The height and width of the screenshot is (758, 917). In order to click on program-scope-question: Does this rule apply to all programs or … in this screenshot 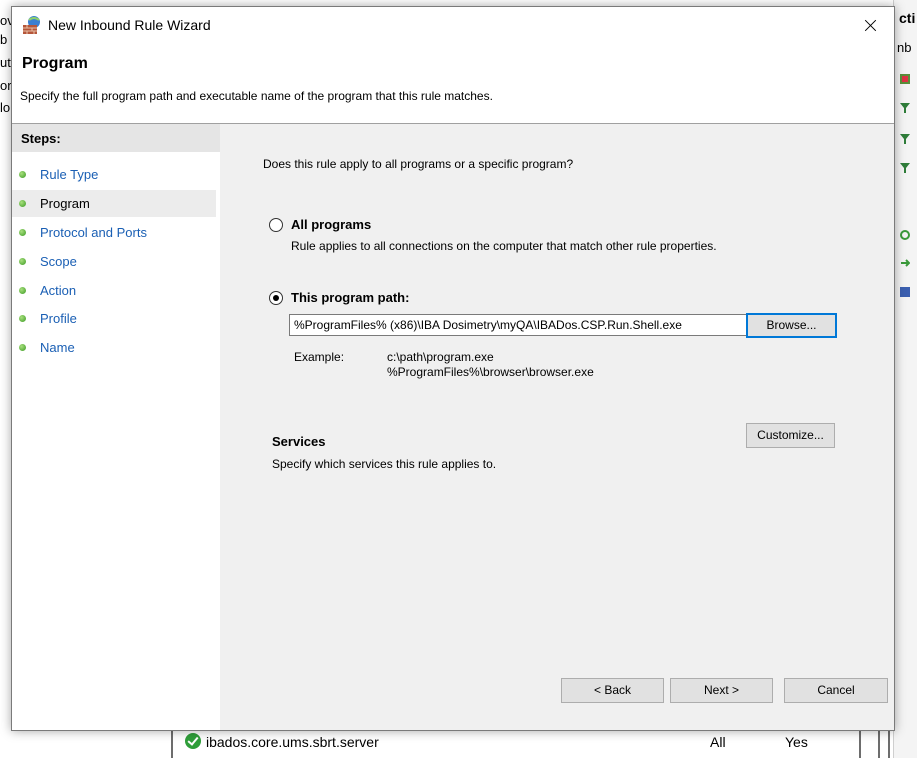, I will do `click(418, 164)`.